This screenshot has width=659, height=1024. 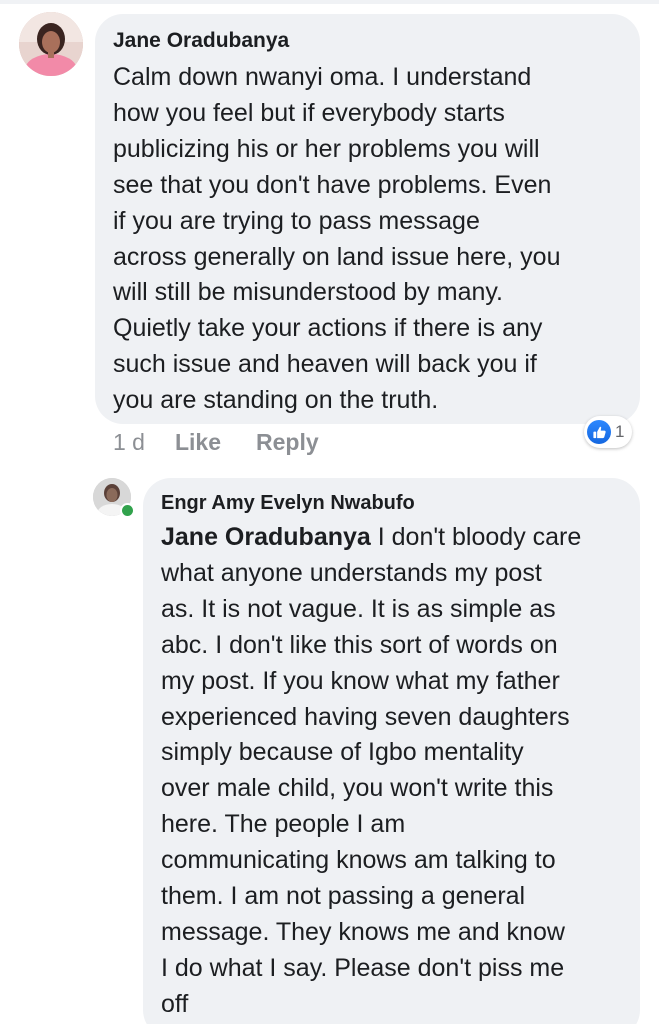 What do you see at coordinates (198, 442) in the screenshot?
I see `like-button: Like` at bounding box center [198, 442].